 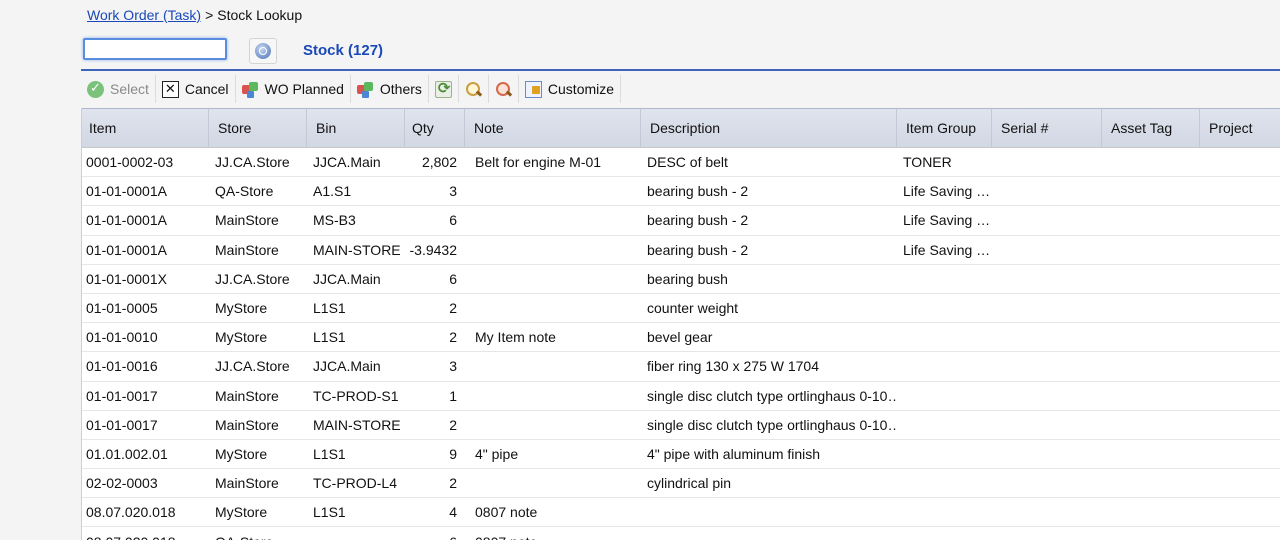 What do you see at coordinates (258, 128) in the screenshot?
I see `column-header-store: Store` at bounding box center [258, 128].